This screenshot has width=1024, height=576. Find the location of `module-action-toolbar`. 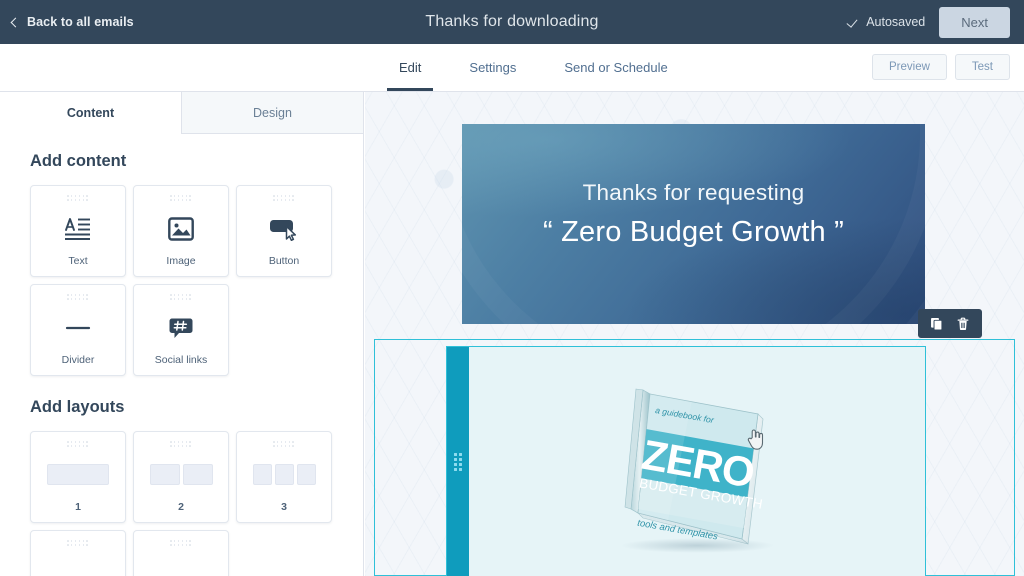

module-action-toolbar is located at coordinates (950, 323).